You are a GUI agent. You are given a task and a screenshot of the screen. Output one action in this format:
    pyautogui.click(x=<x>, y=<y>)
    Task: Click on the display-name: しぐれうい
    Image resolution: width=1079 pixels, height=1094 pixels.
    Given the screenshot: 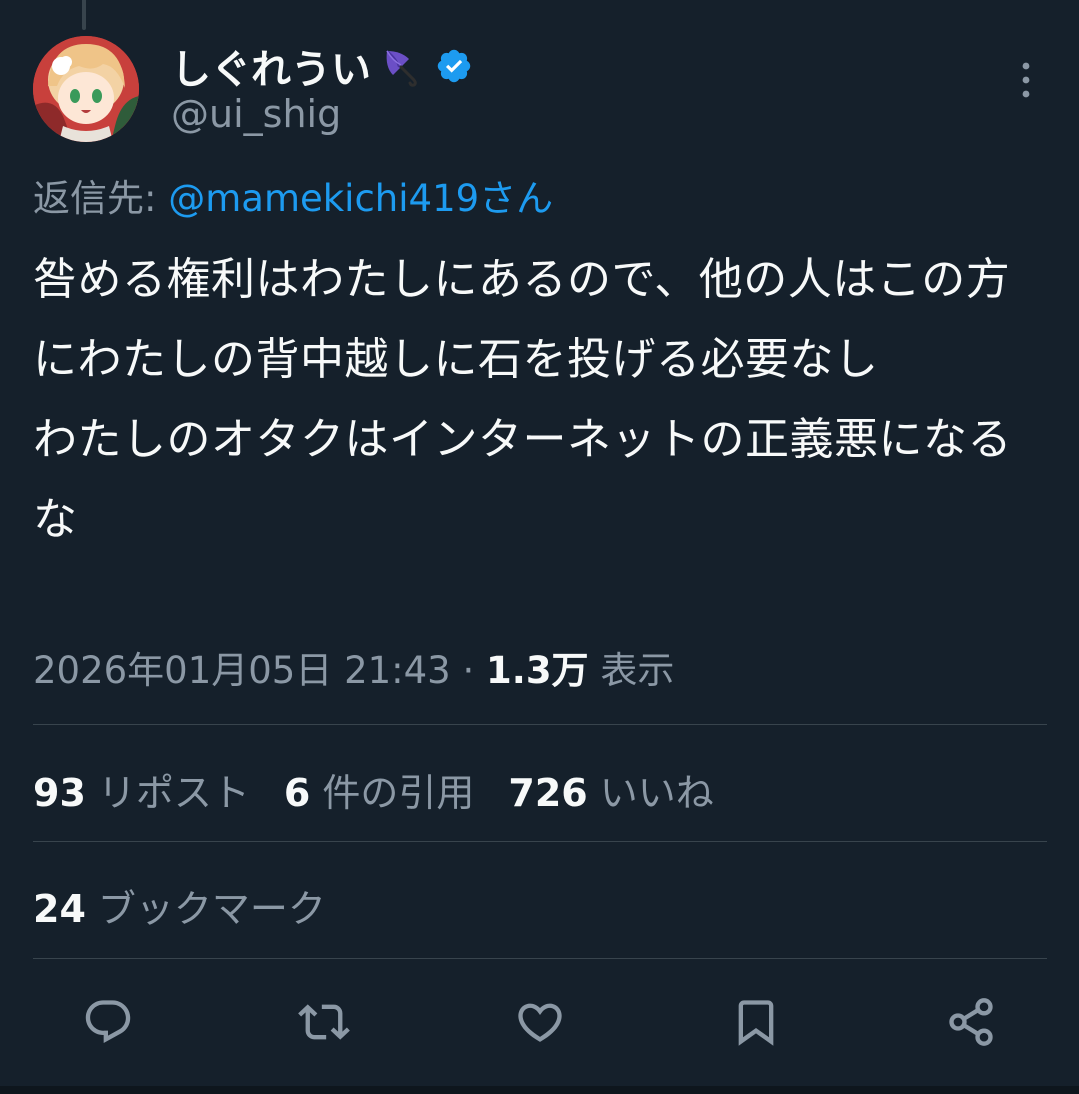 What is the action you would take?
    pyautogui.click(x=271, y=66)
    